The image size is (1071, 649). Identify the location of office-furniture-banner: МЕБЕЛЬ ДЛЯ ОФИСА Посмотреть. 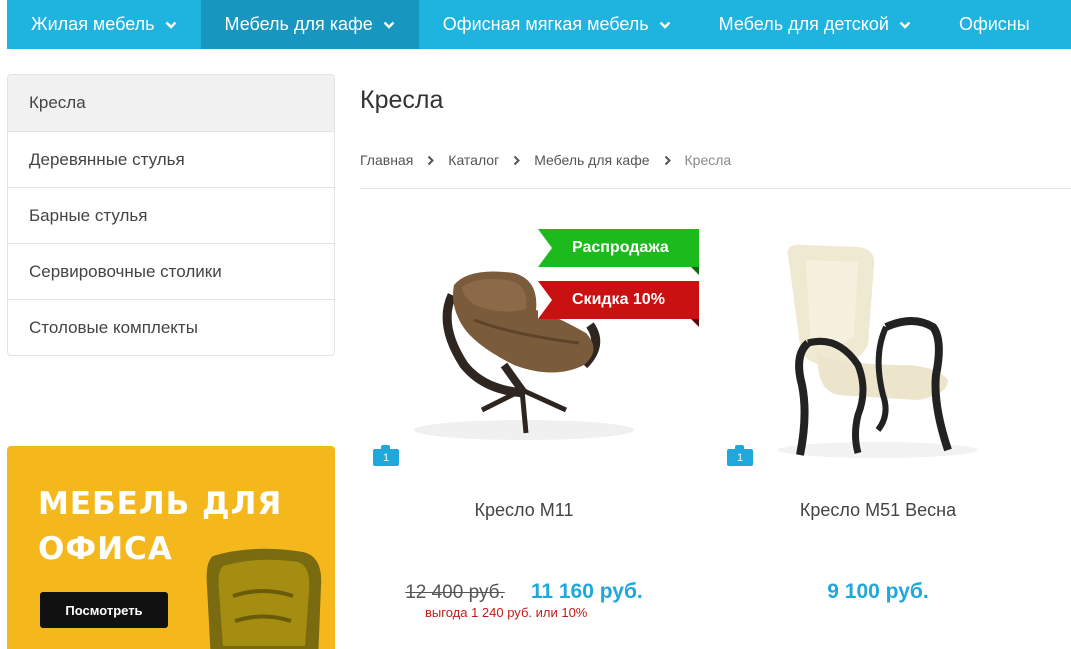
(171, 547).